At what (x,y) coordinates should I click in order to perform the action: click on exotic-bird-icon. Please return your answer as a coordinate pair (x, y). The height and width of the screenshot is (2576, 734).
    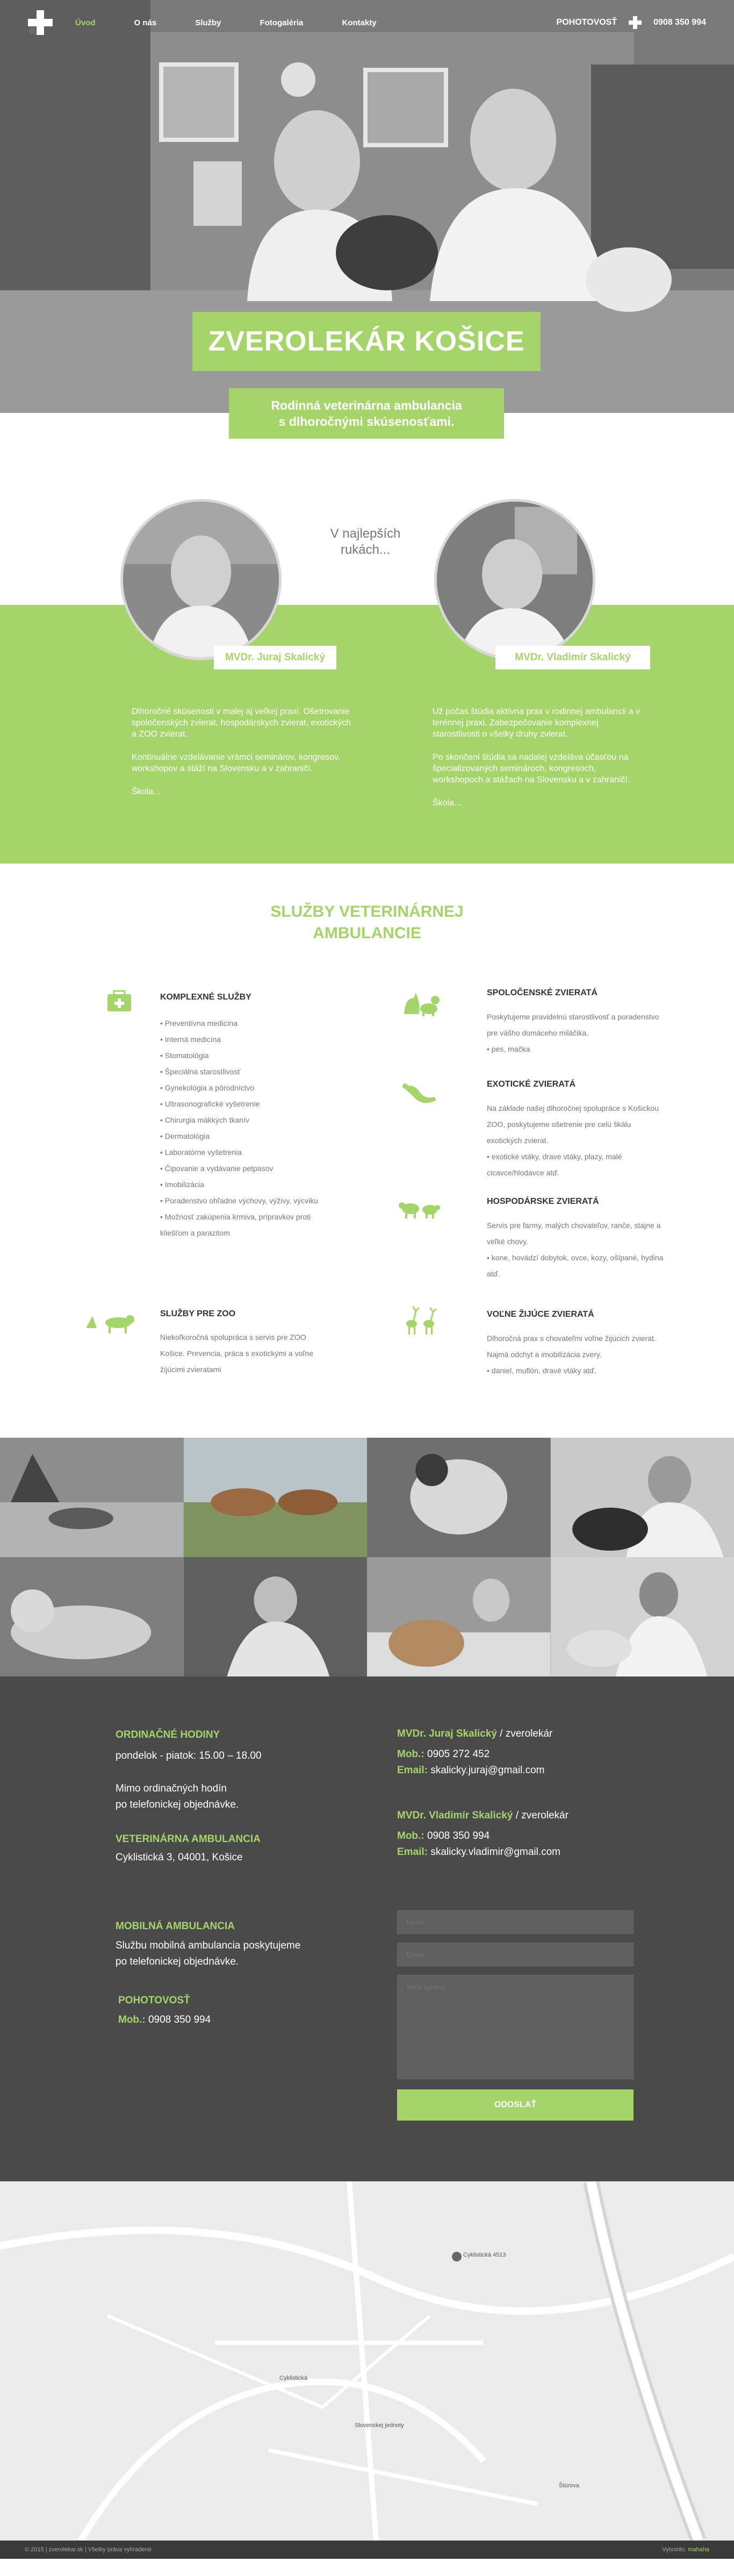
    Looking at the image, I should click on (419, 1093).